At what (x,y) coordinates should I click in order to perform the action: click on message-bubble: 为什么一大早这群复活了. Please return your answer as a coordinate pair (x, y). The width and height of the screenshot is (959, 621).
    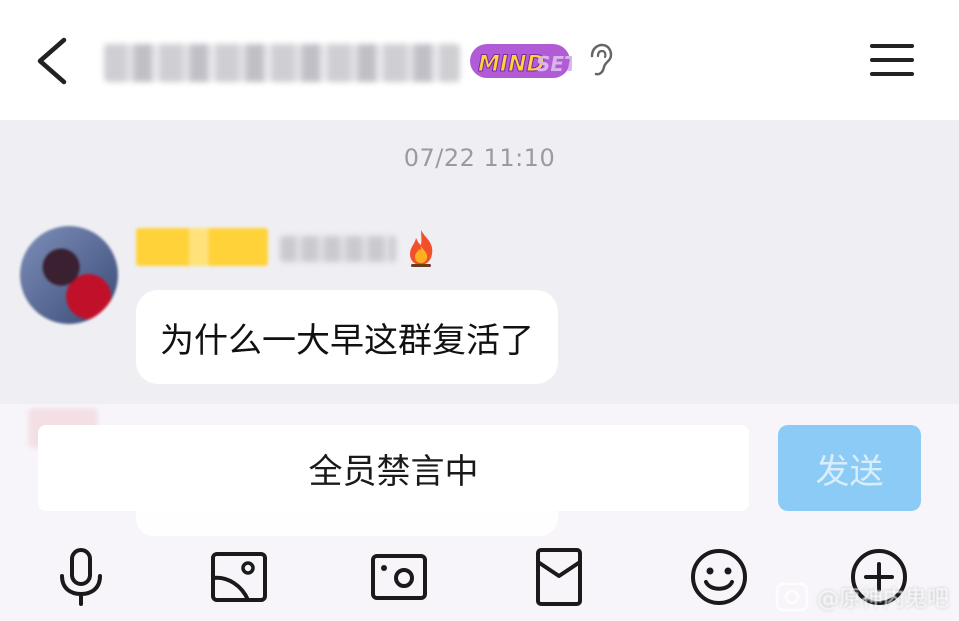
    Looking at the image, I should click on (347, 337).